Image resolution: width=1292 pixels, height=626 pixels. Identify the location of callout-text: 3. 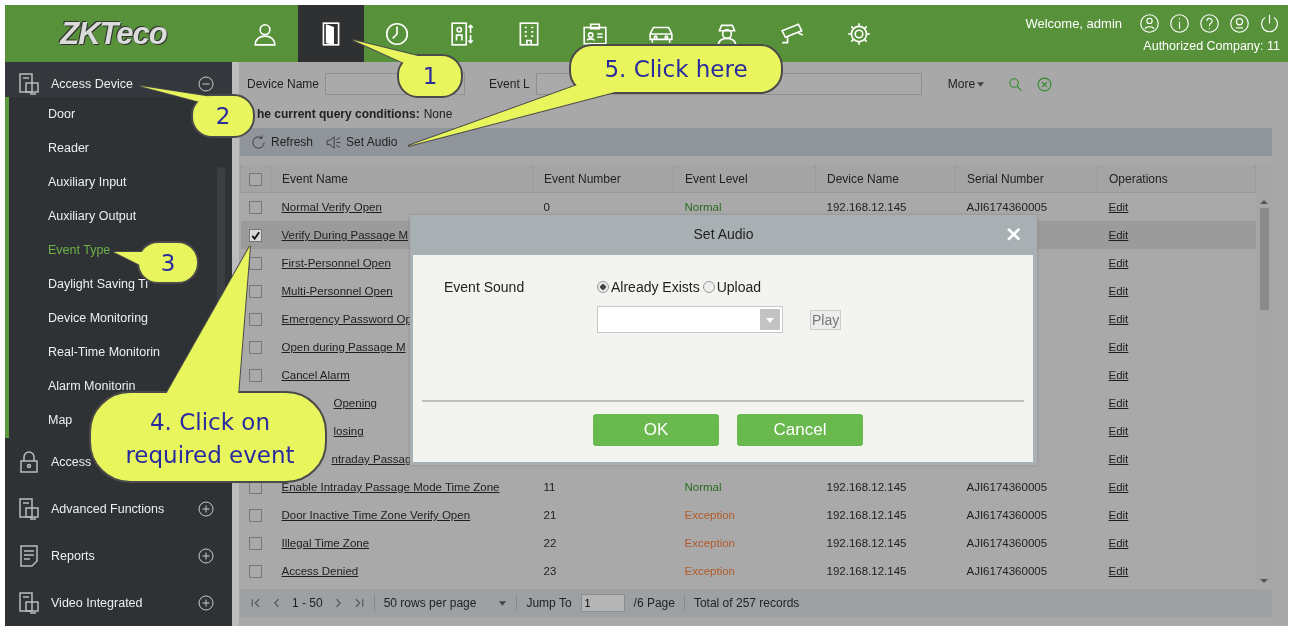
(168, 263).